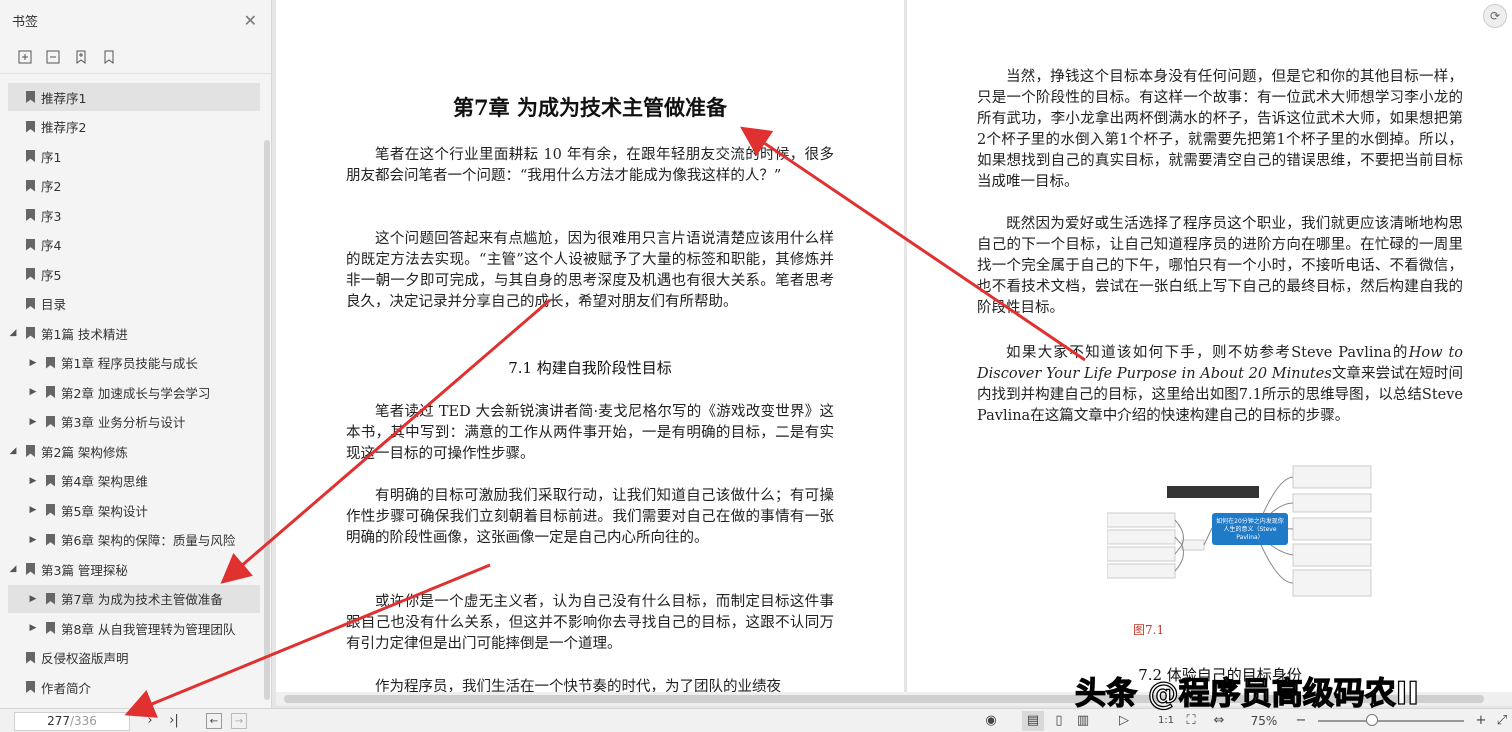  Describe the element at coordinates (142, 599) in the screenshot. I see `bookmark-label: 第7章 为成为技术主管做准备` at that location.